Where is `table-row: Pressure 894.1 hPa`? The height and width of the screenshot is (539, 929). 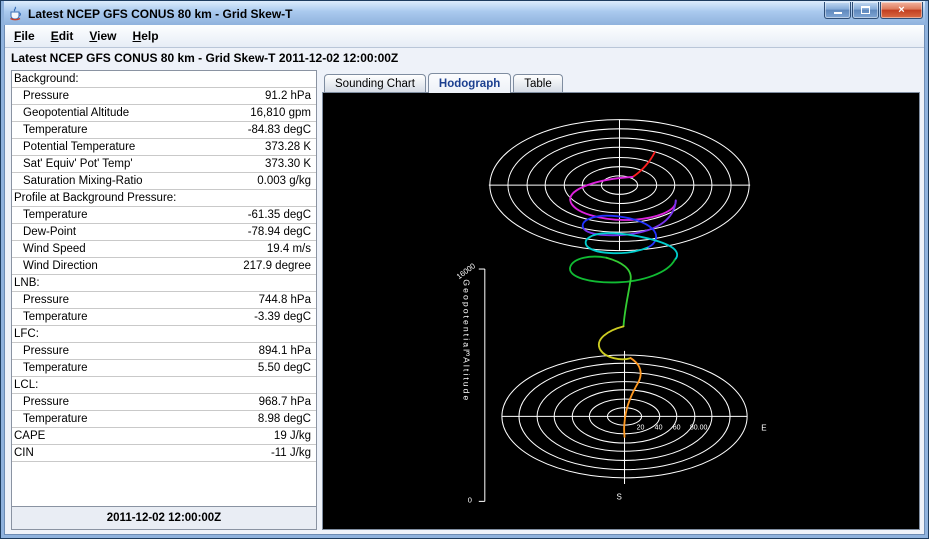 table-row: Pressure 894.1 hPa is located at coordinates (164, 351).